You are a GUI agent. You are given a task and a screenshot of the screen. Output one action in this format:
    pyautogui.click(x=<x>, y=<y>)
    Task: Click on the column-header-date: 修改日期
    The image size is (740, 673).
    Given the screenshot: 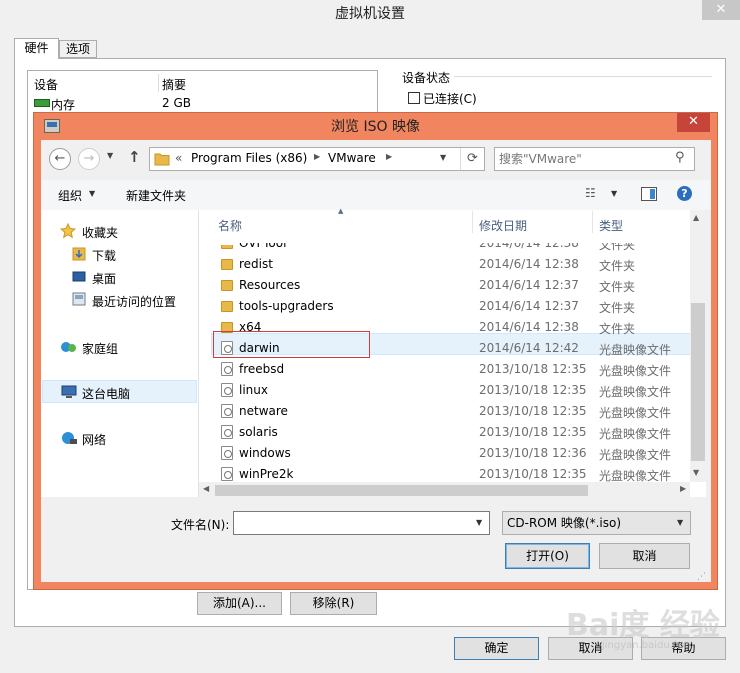 What is the action you would take?
    pyautogui.click(x=503, y=225)
    